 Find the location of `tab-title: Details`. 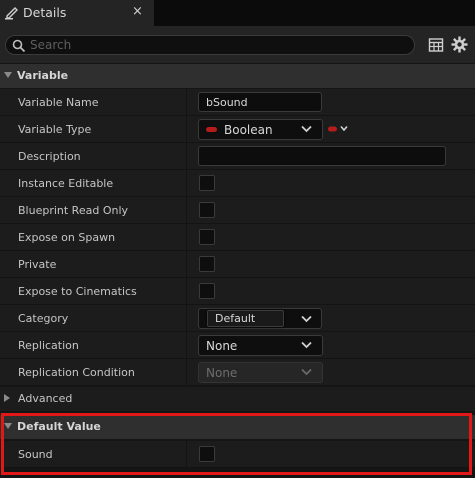

tab-title: Details is located at coordinates (45, 12).